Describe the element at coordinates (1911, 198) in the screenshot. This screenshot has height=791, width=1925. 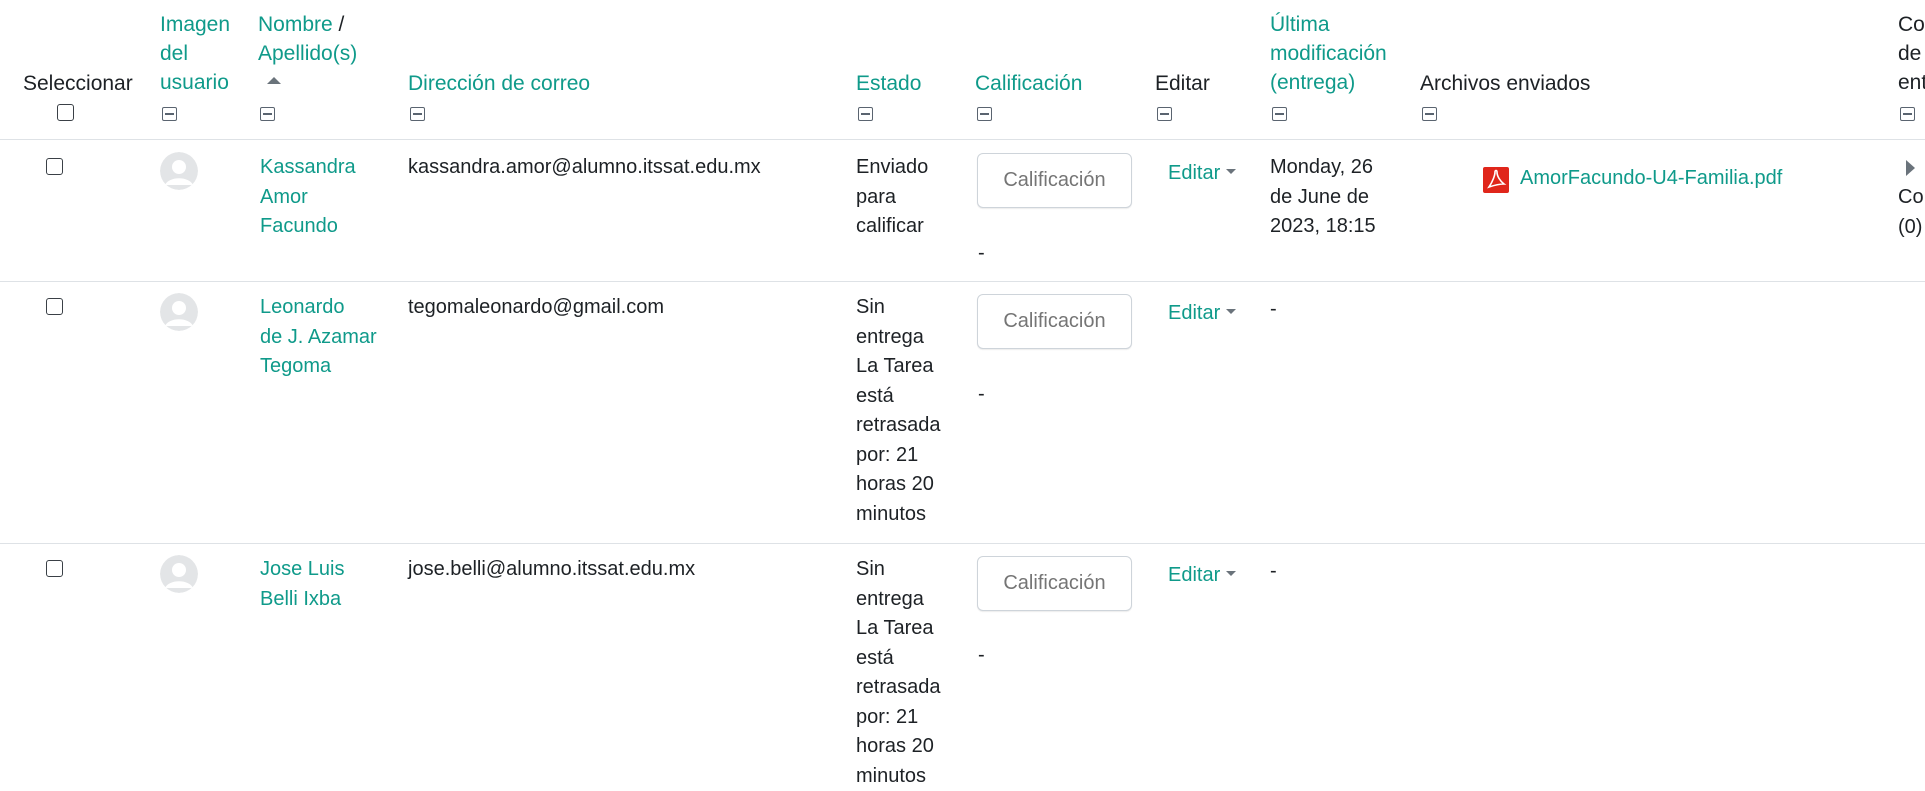
I see `comments-line: Co` at that location.